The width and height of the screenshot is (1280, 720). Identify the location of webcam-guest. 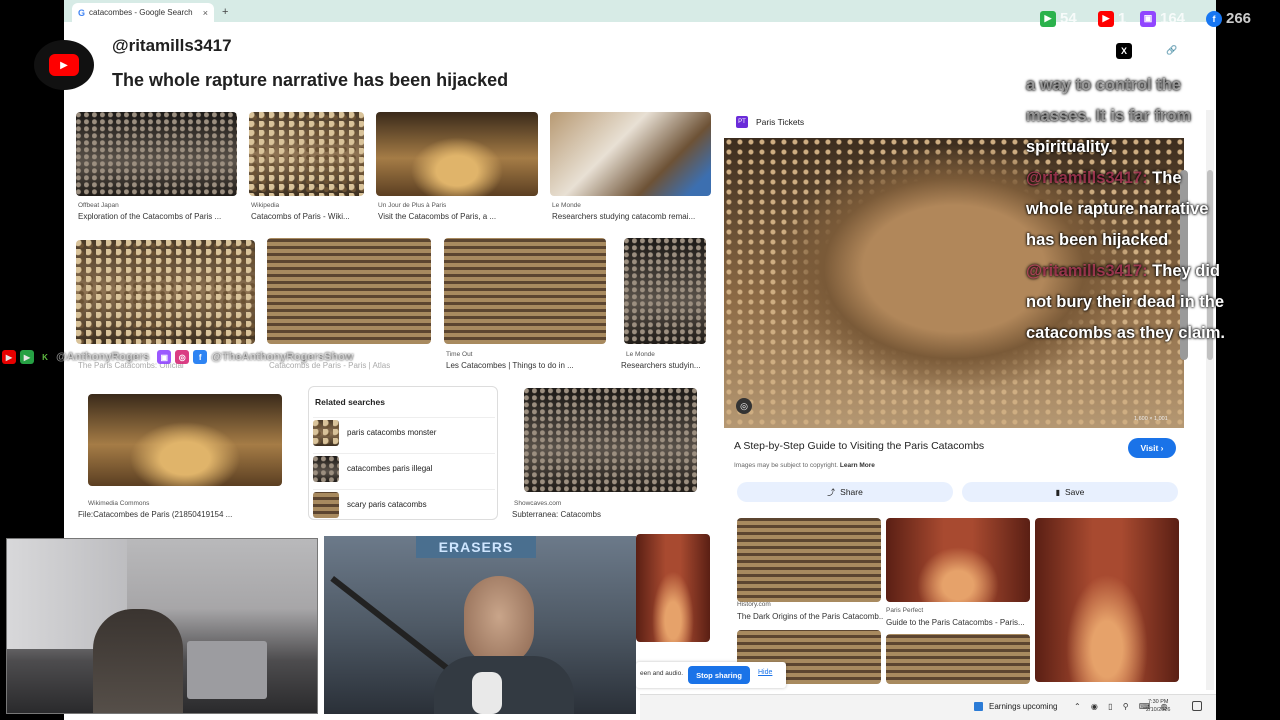
(162, 626).